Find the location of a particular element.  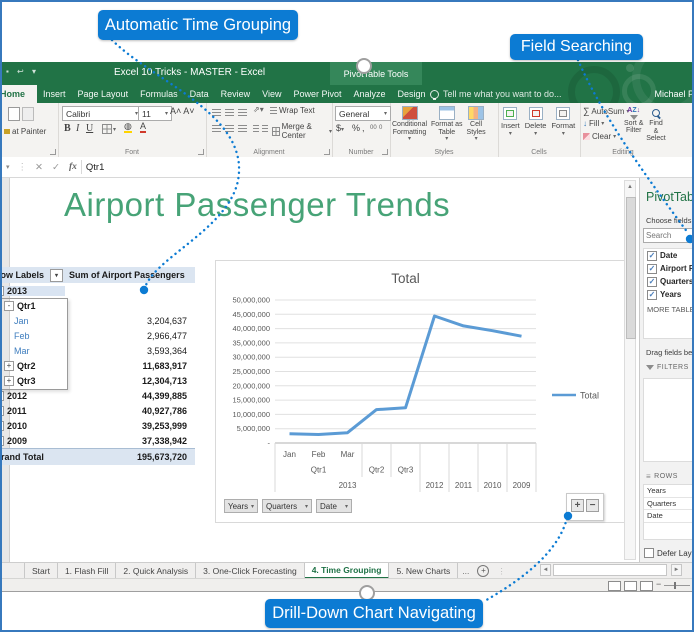

pivot-row-label: Mar is located at coordinates (33, 351).